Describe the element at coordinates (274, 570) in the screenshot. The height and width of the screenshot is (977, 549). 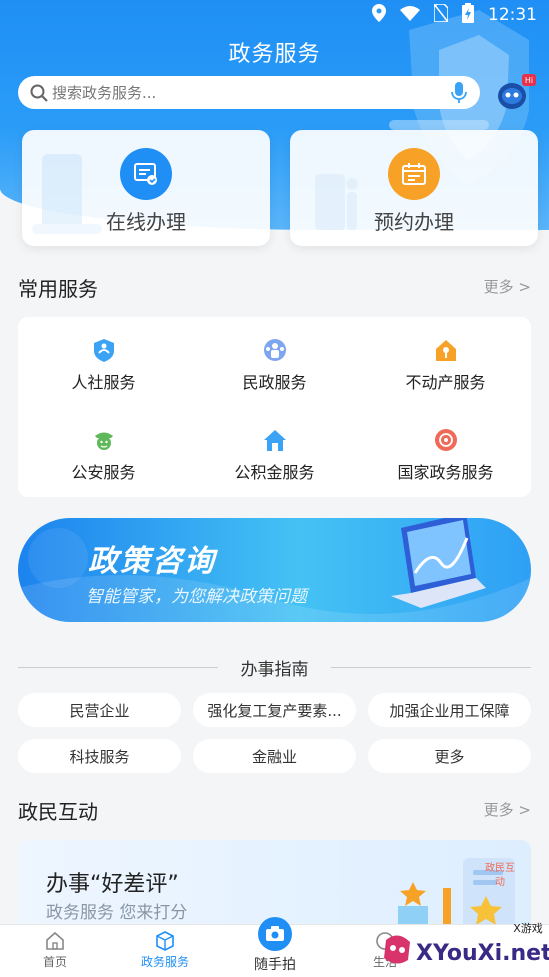
I see `policy-consult-banner: 政策咨询 智能管家，为您解决政策问题` at that location.